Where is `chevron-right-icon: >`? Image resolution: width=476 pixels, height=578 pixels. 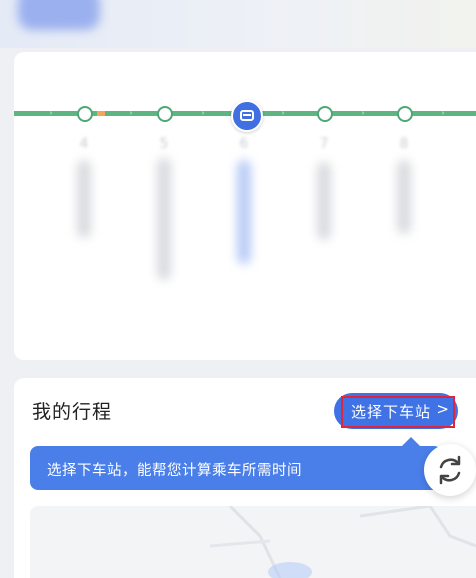 chevron-right-icon: > is located at coordinates (442, 409).